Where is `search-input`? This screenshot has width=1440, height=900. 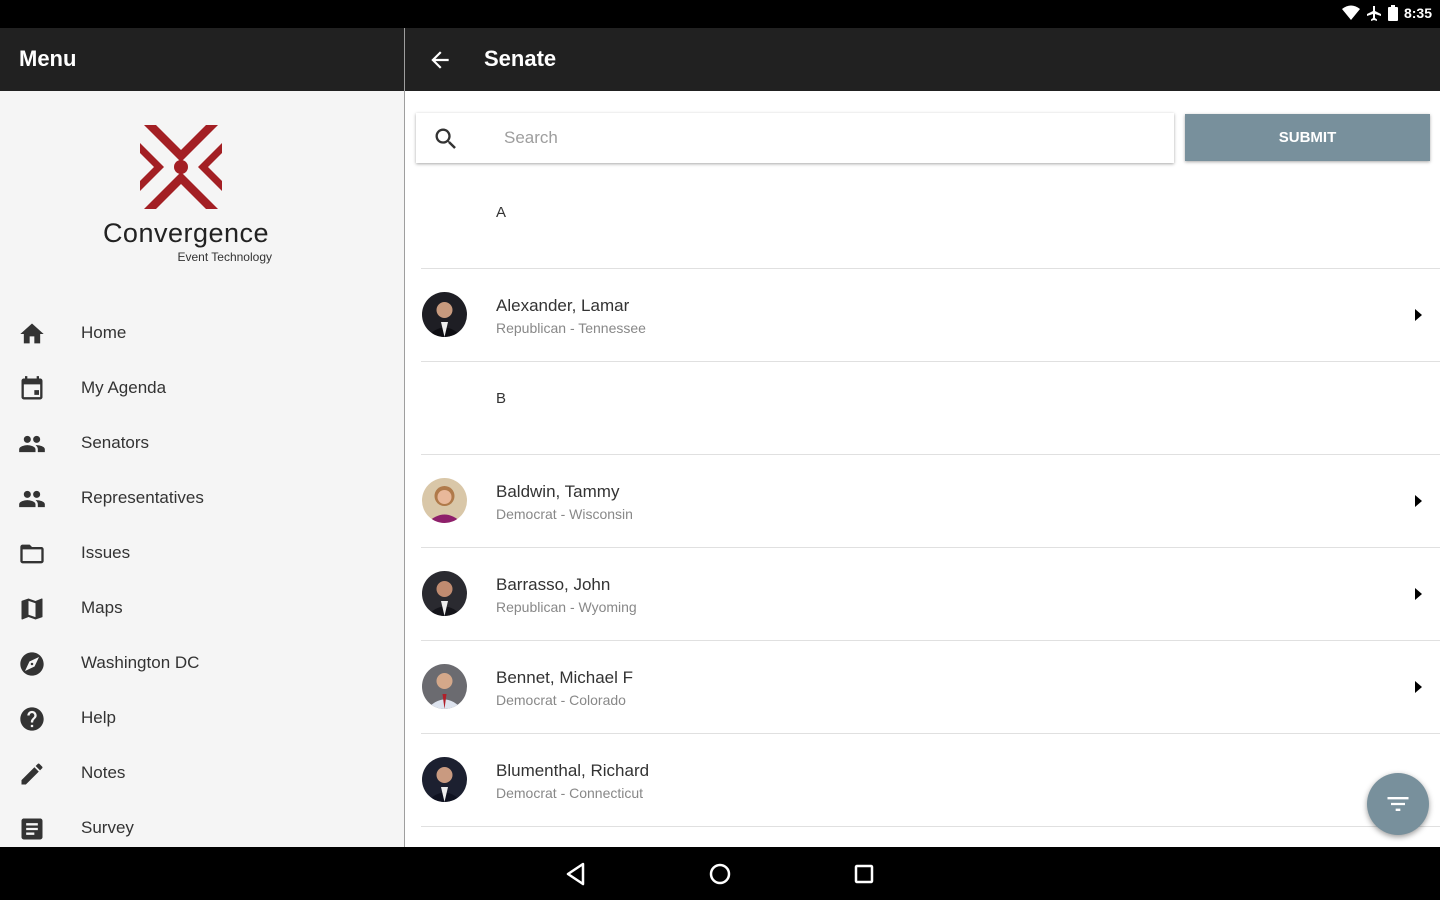
search-input is located at coordinates (829, 138).